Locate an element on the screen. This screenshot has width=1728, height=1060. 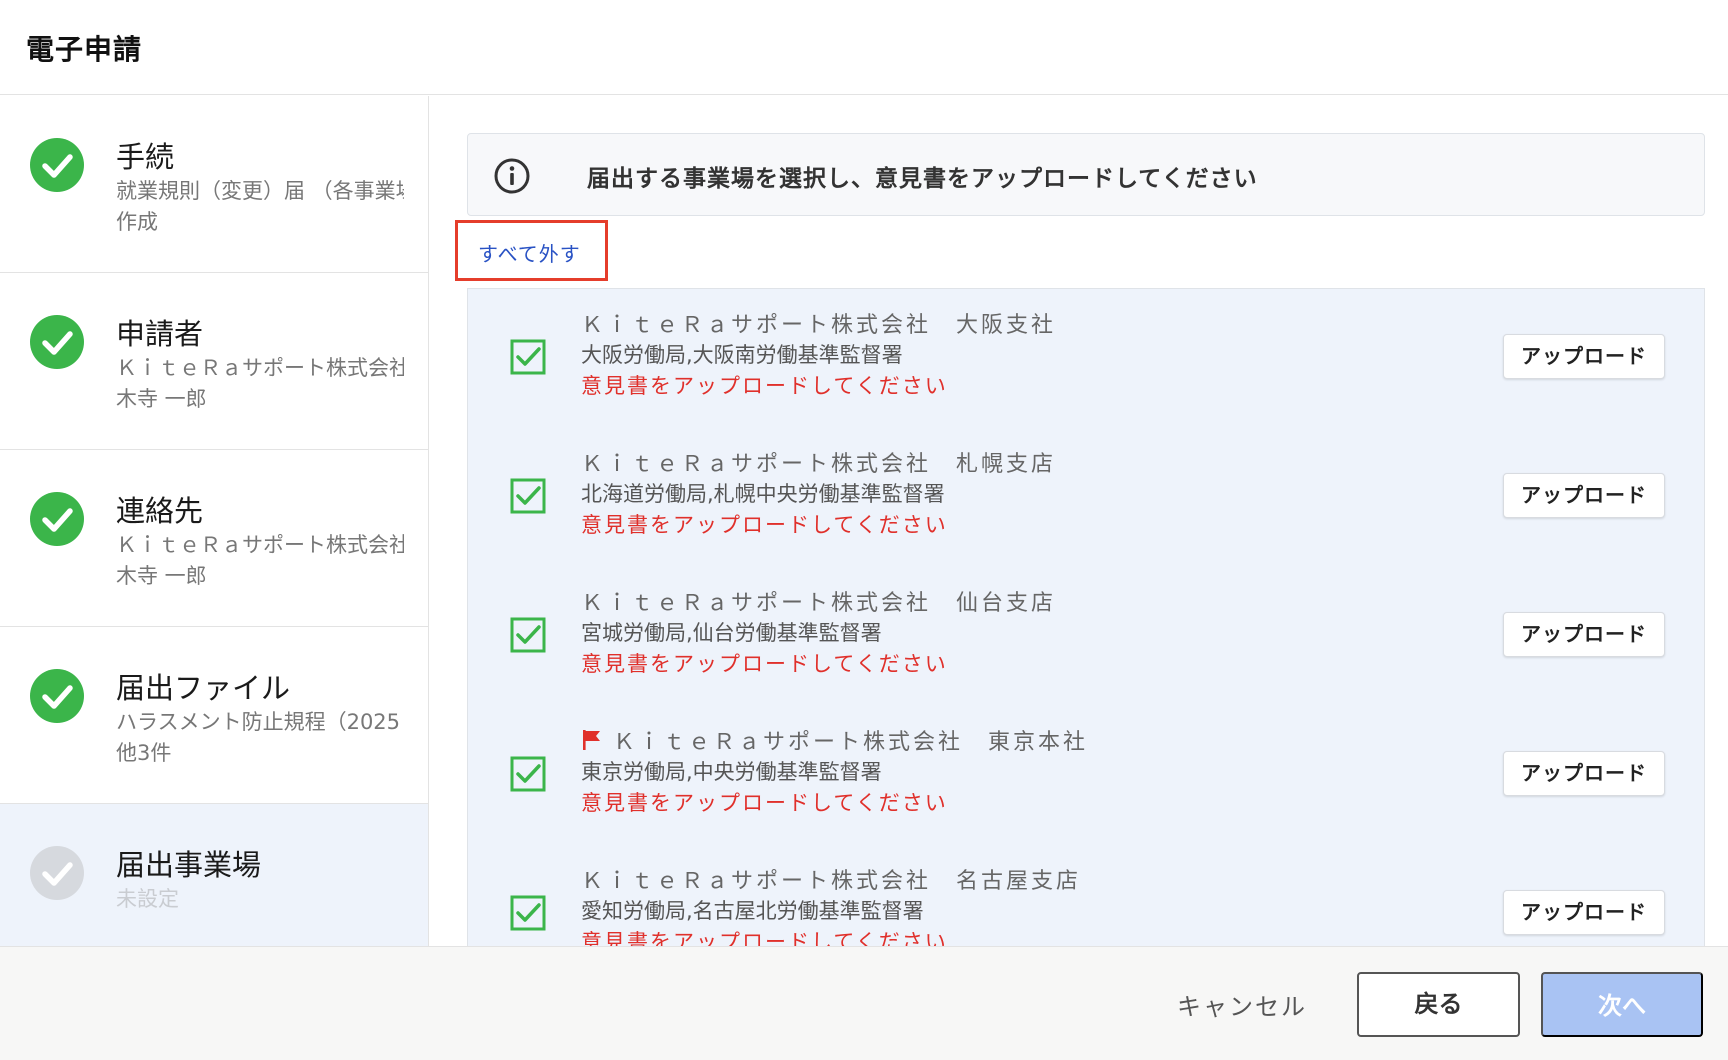
office-bureau: 北海道労働局,札幌中央労働基準監督署 is located at coordinates (763, 494).